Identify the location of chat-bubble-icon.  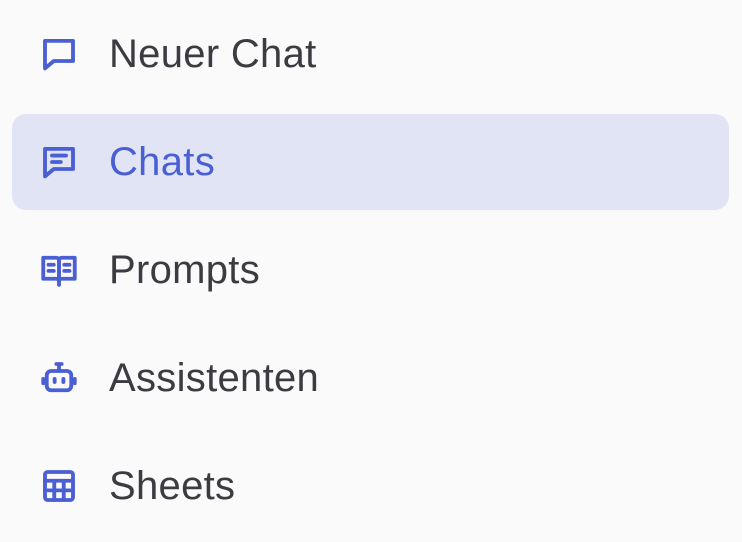
(59, 54).